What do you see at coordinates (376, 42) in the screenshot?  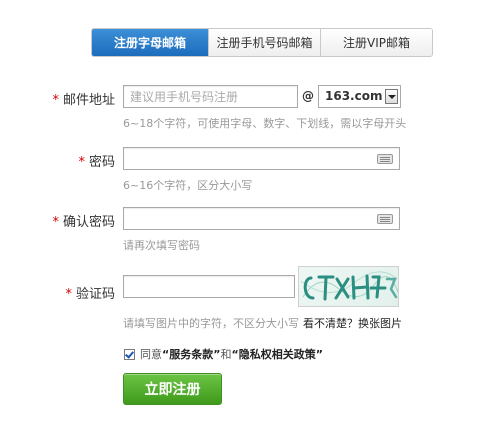 I see `tab-vip-email: 注册VIP邮箱` at bounding box center [376, 42].